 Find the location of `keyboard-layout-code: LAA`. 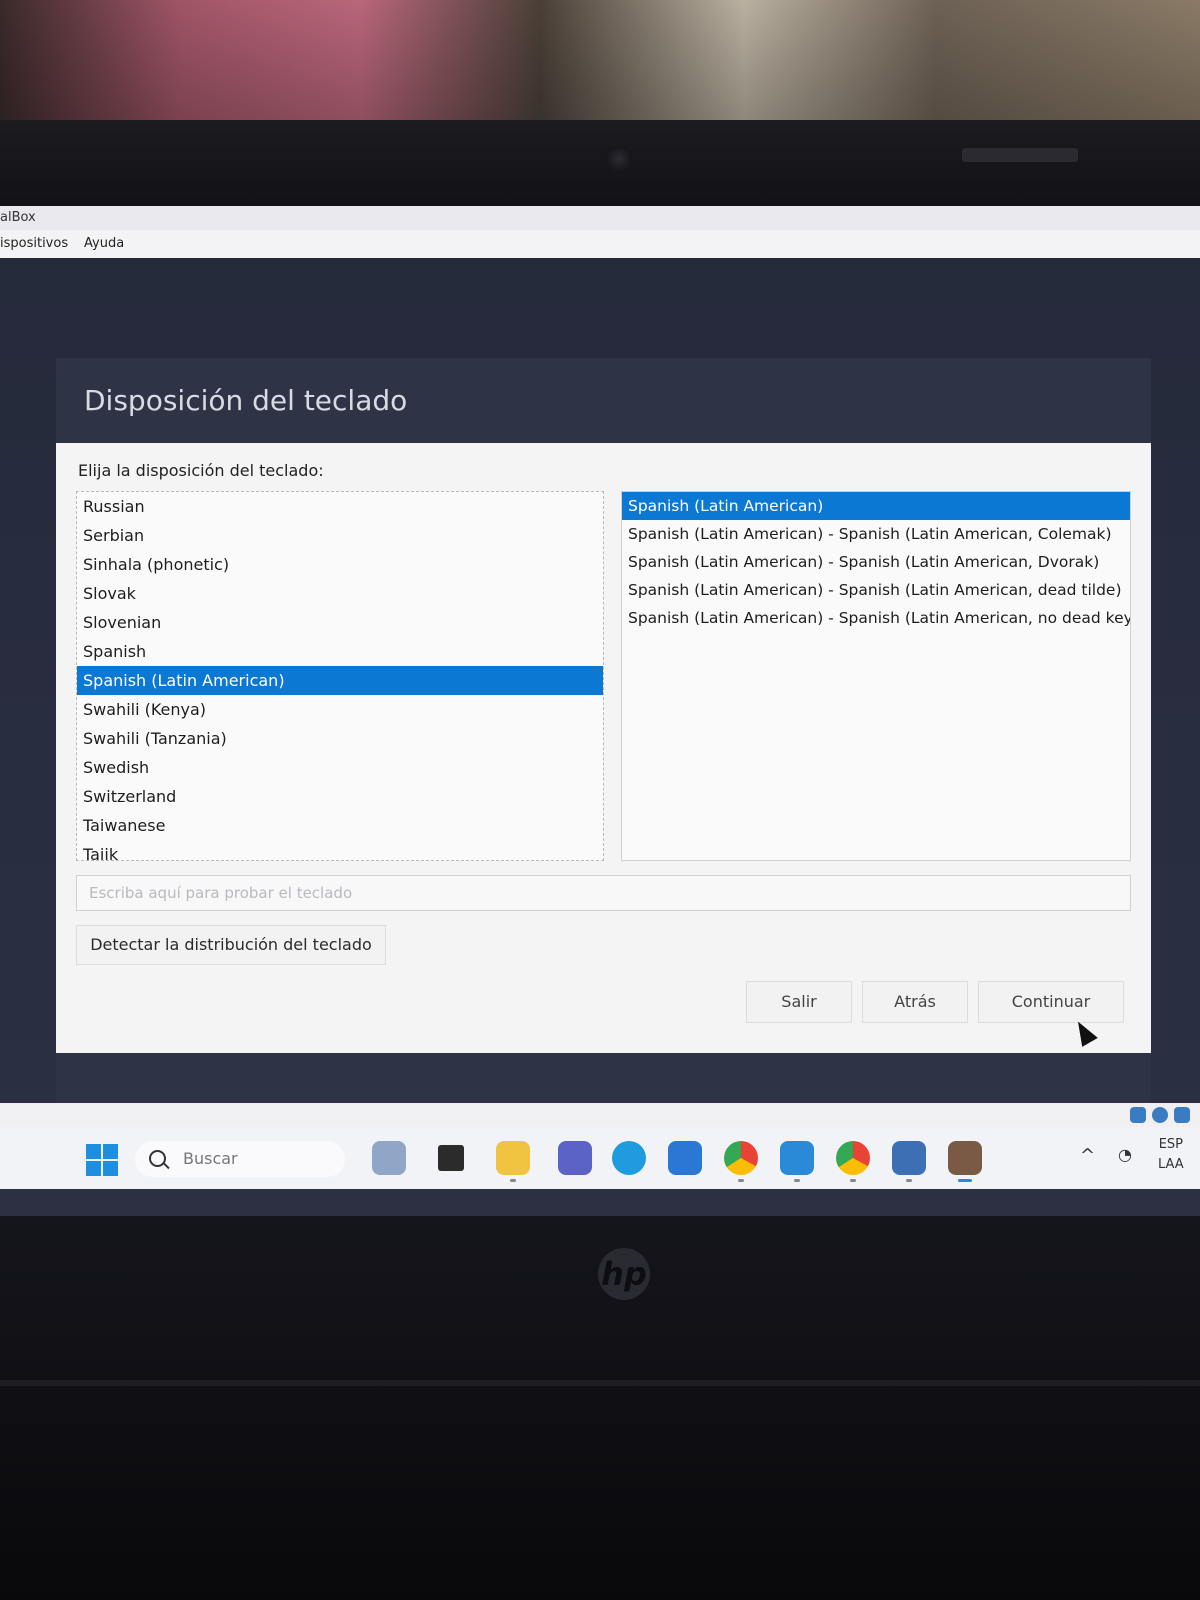

keyboard-layout-code: LAA is located at coordinates (1171, 1164).